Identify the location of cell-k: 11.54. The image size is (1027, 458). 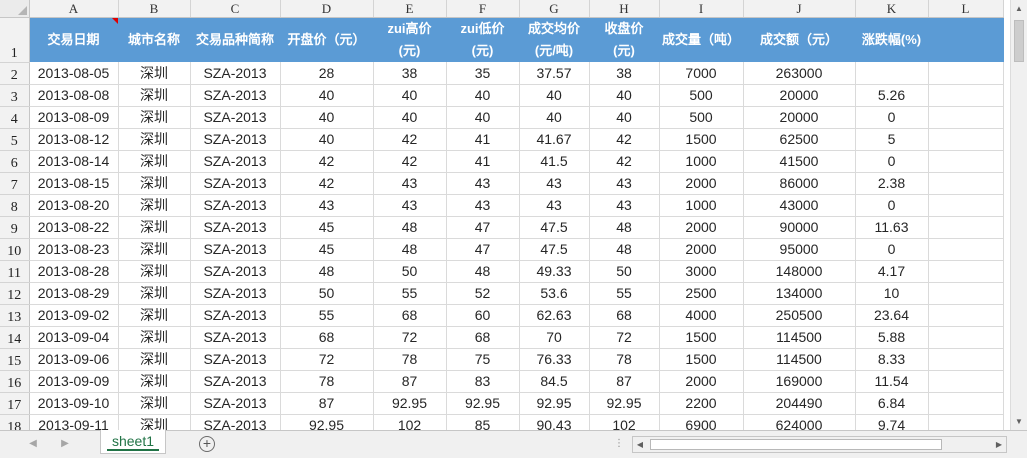
(892, 381).